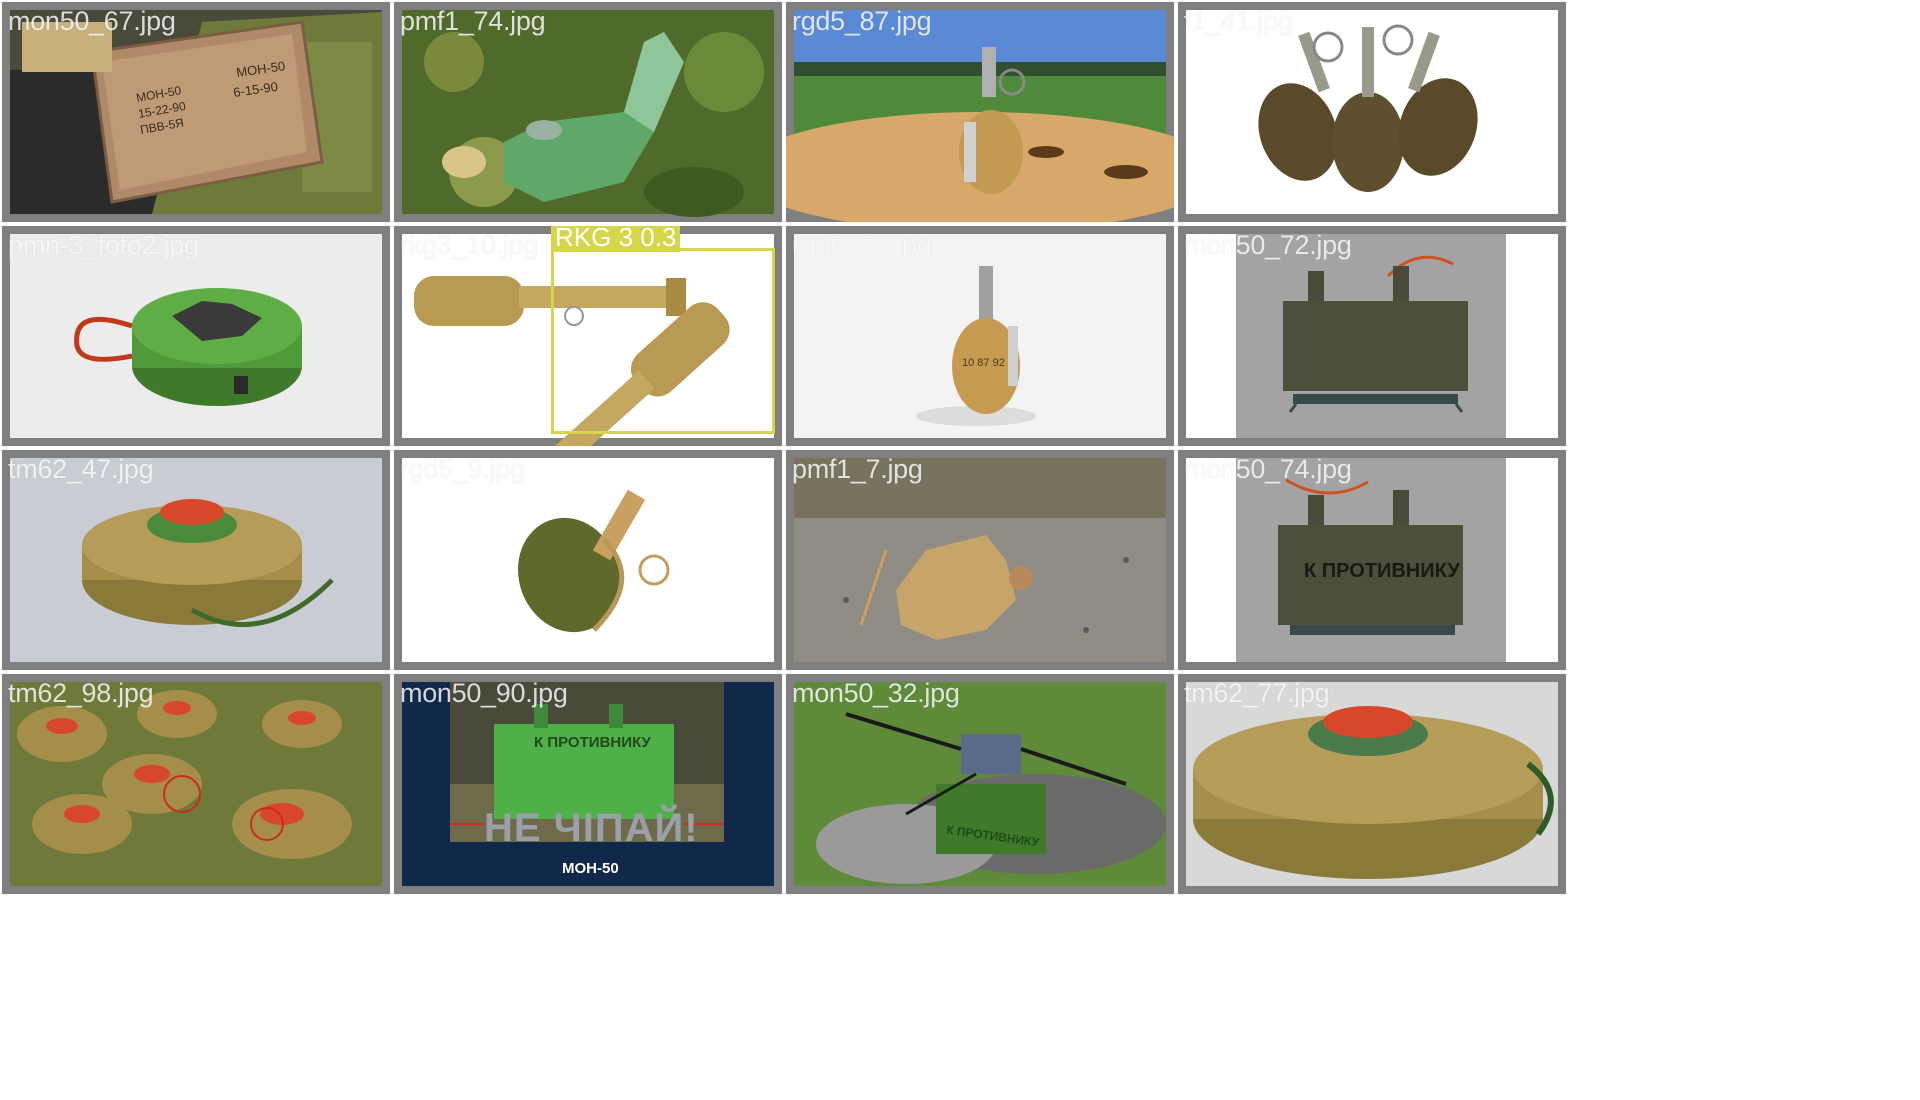 The height and width of the screenshot is (1100, 1920). Describe the element at coordinates (484, 693) in the screenshot. I see `tile-filename: mon50_90.jpg` at that location.